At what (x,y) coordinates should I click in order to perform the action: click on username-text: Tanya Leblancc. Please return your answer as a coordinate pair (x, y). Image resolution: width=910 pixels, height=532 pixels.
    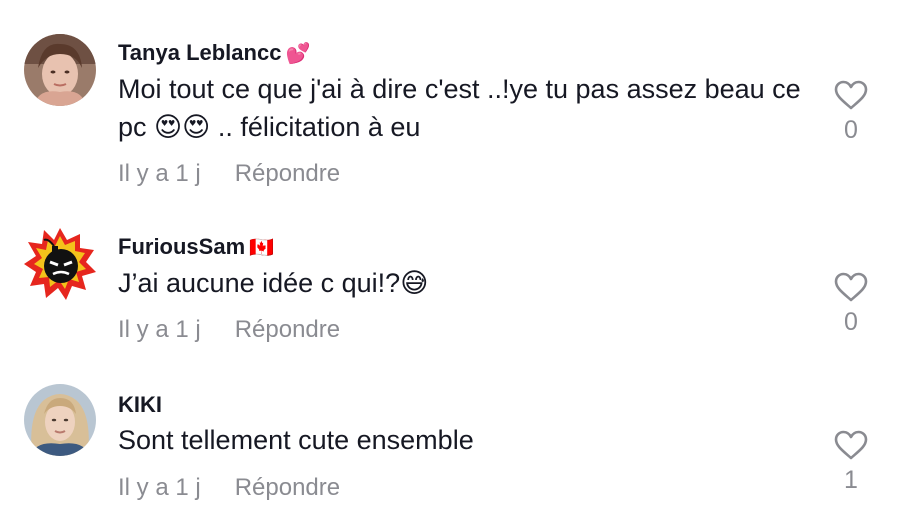
    Looking at the image, I should click on (199, 52).